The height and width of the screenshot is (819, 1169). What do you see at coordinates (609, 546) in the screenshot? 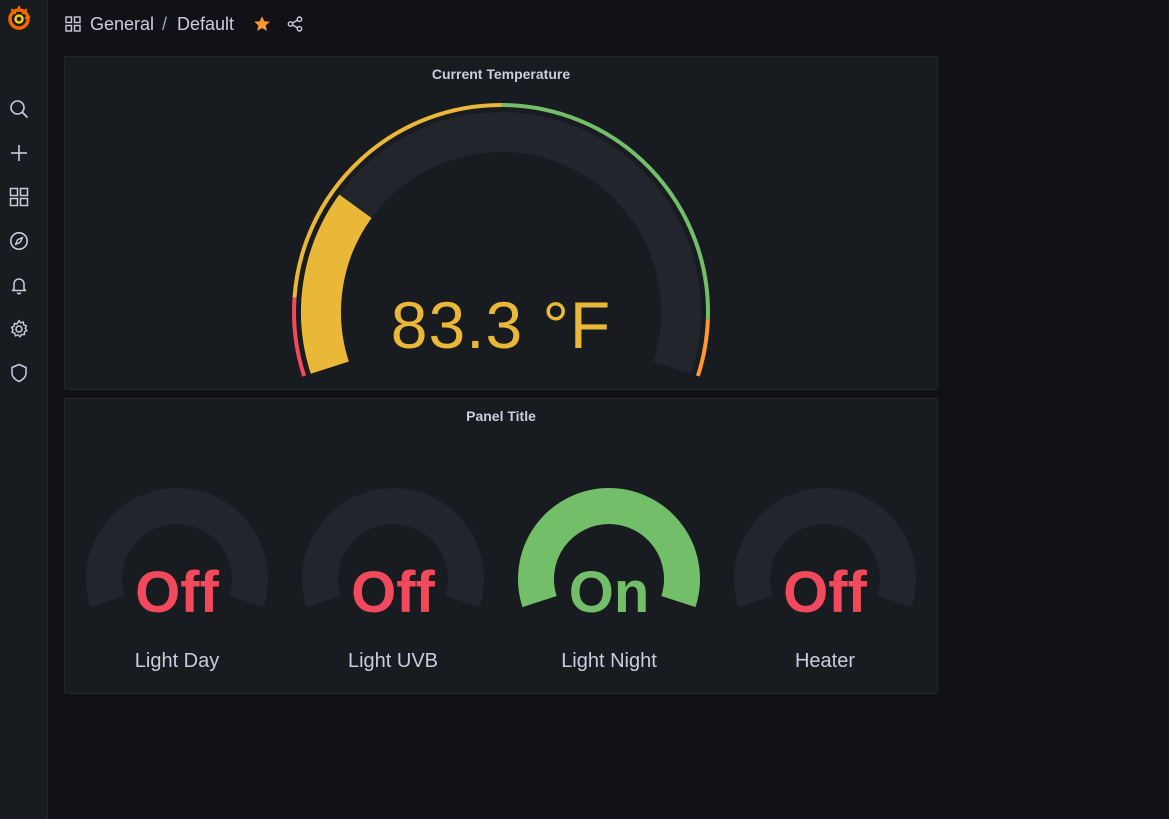
I see `stat-light-night: On Light Night` at bounding box center [609, 546].